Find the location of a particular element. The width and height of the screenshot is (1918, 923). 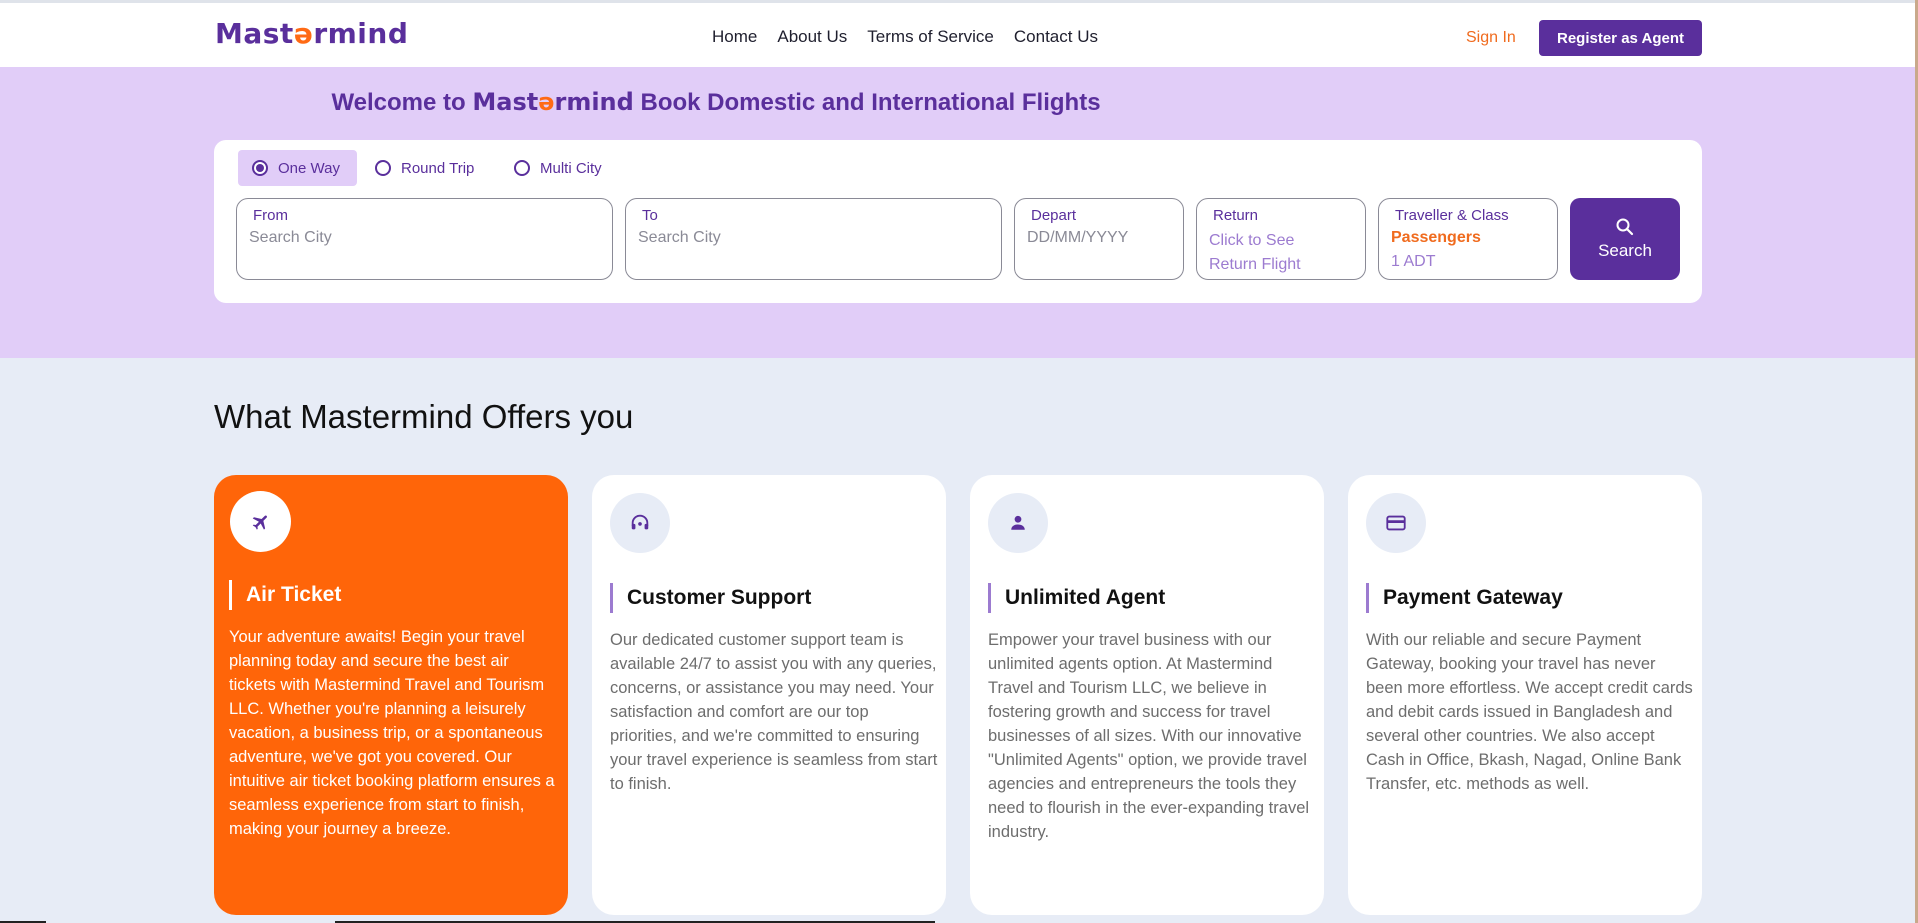

to-field: To Search City is located at coordinates (813, 239).